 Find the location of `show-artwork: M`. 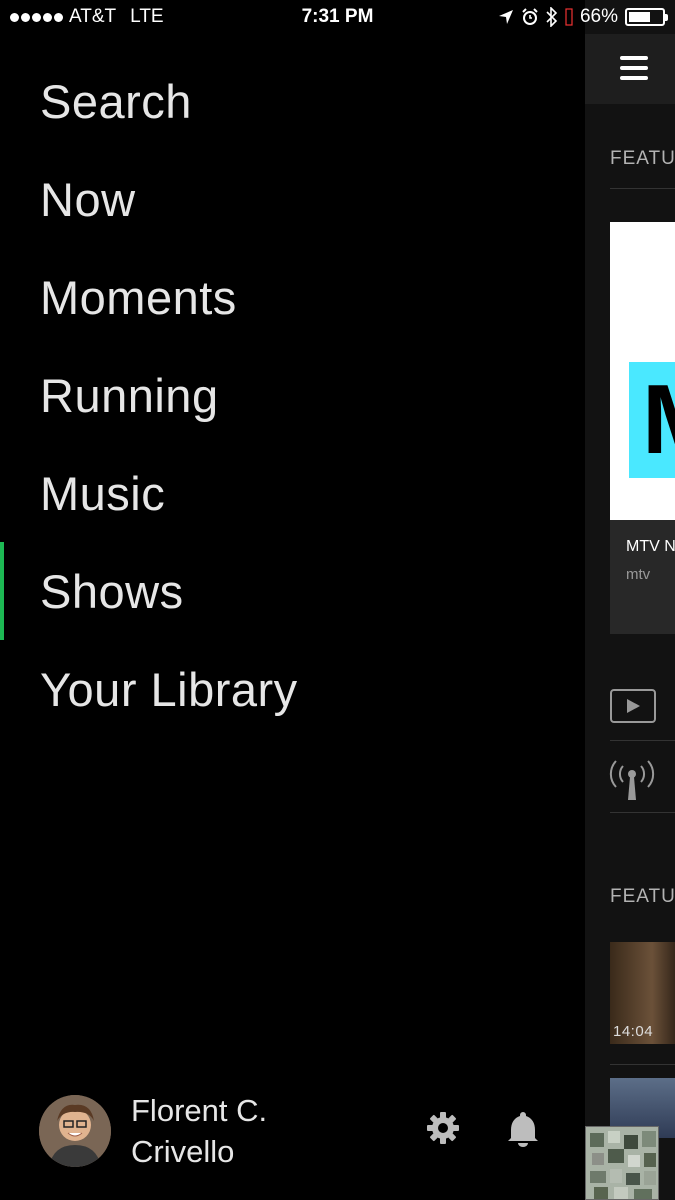

show-artwork: M is located at coordinates (642, 371).